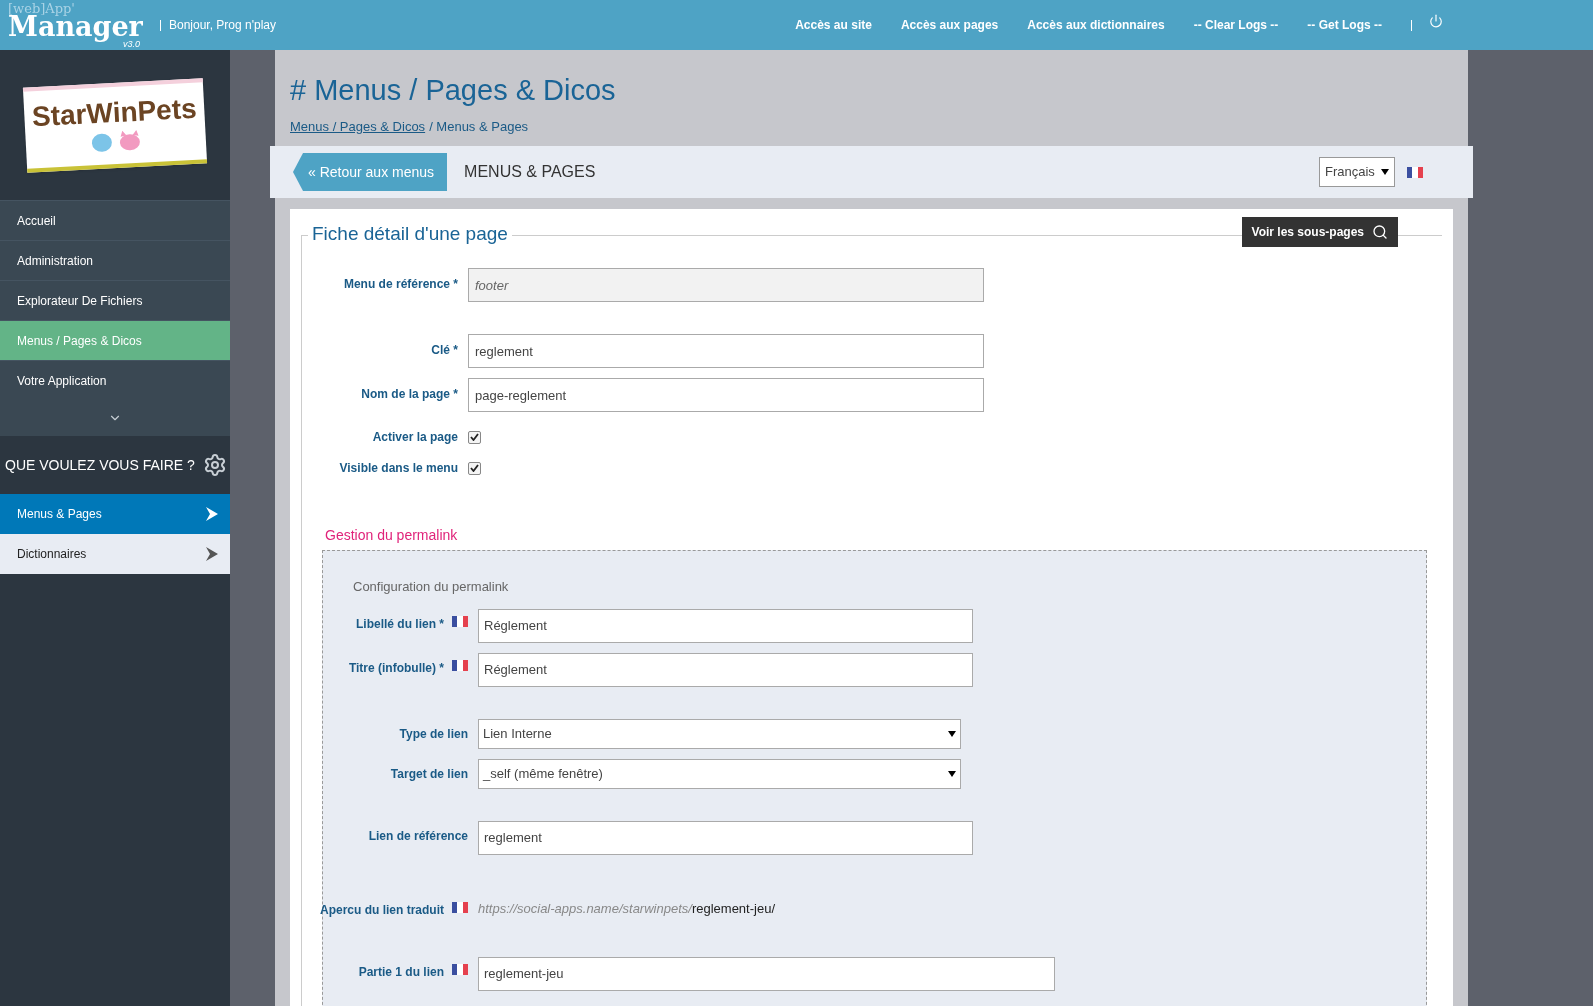  Describe the element at coordinates (100, 465) in the screenshot. I see `section-title: QUE VOULEZ VOUS FAIRE ?` at that location.